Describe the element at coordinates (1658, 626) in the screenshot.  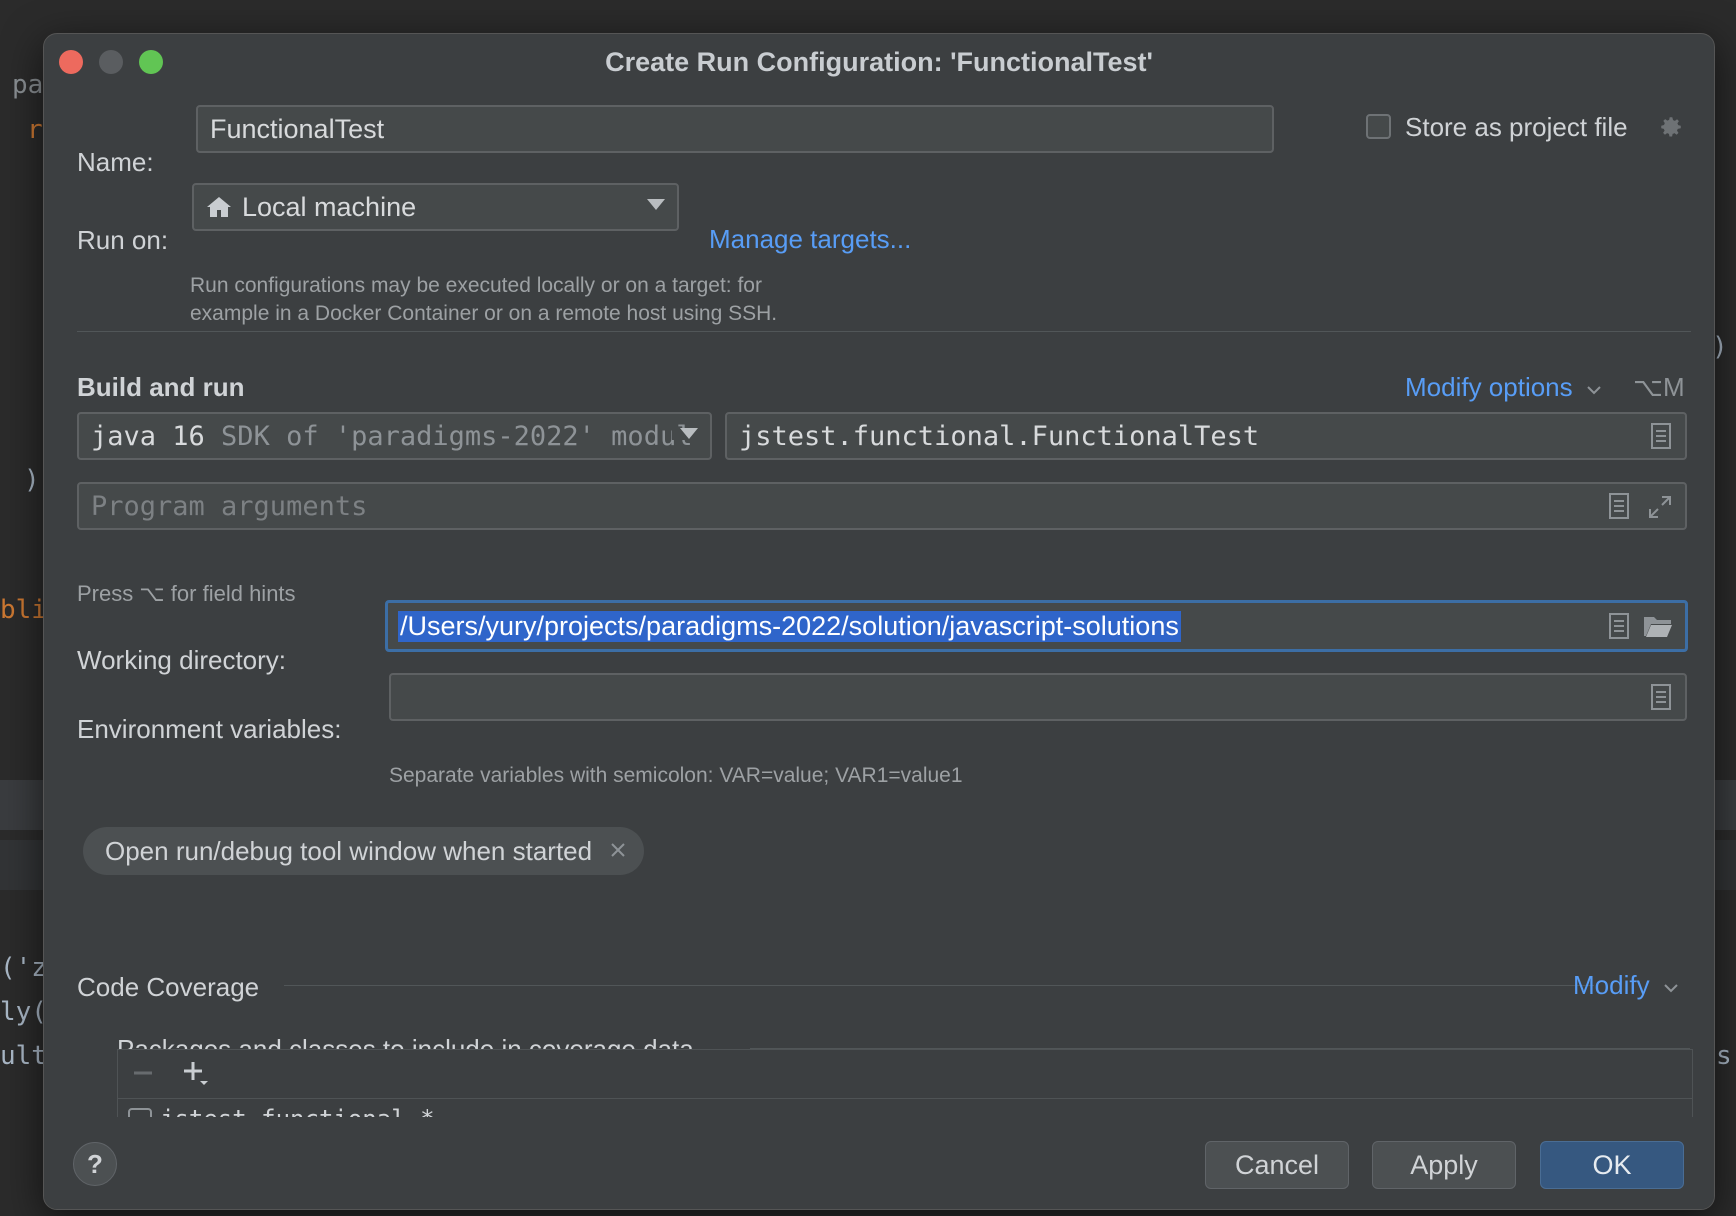
I see `folder-icon` at that location.